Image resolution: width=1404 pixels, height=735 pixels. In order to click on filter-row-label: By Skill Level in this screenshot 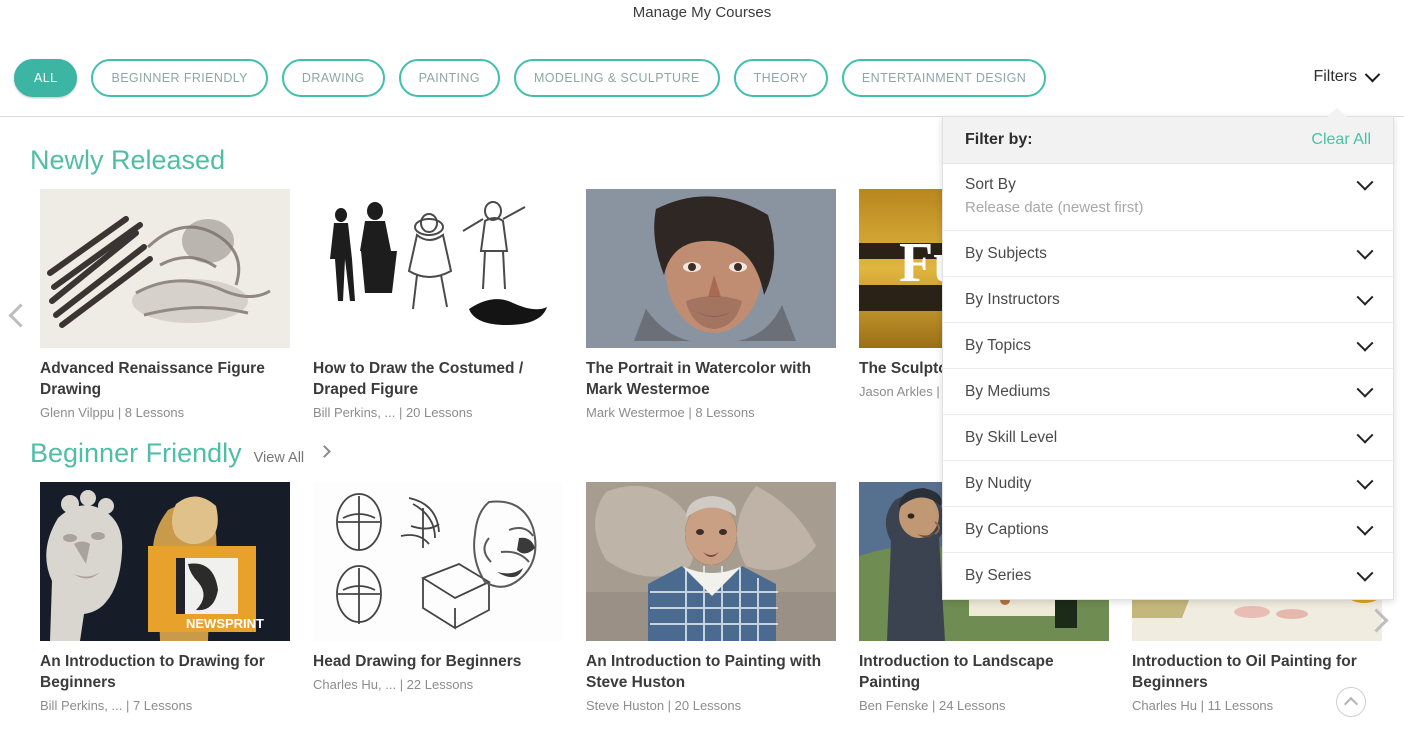, I will do `click(1011, 437)`.